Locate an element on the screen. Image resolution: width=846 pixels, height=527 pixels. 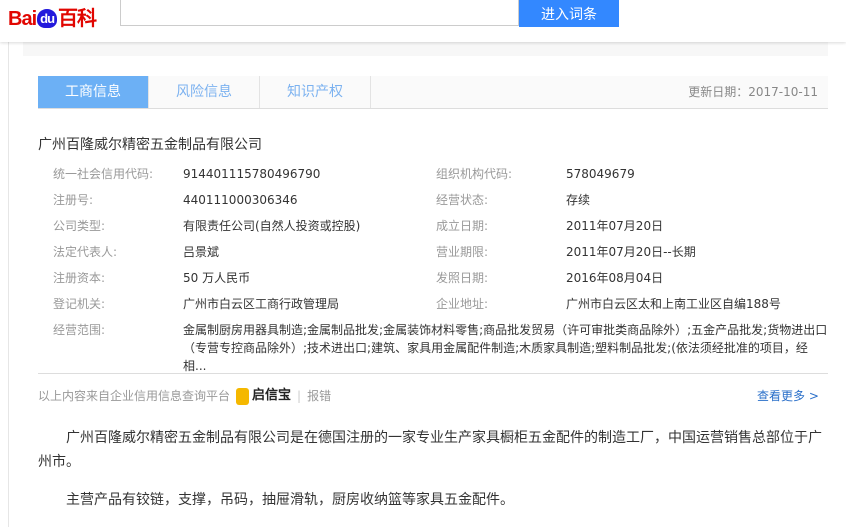
field-label: 注册资本: is located at coordinates (79, 278).